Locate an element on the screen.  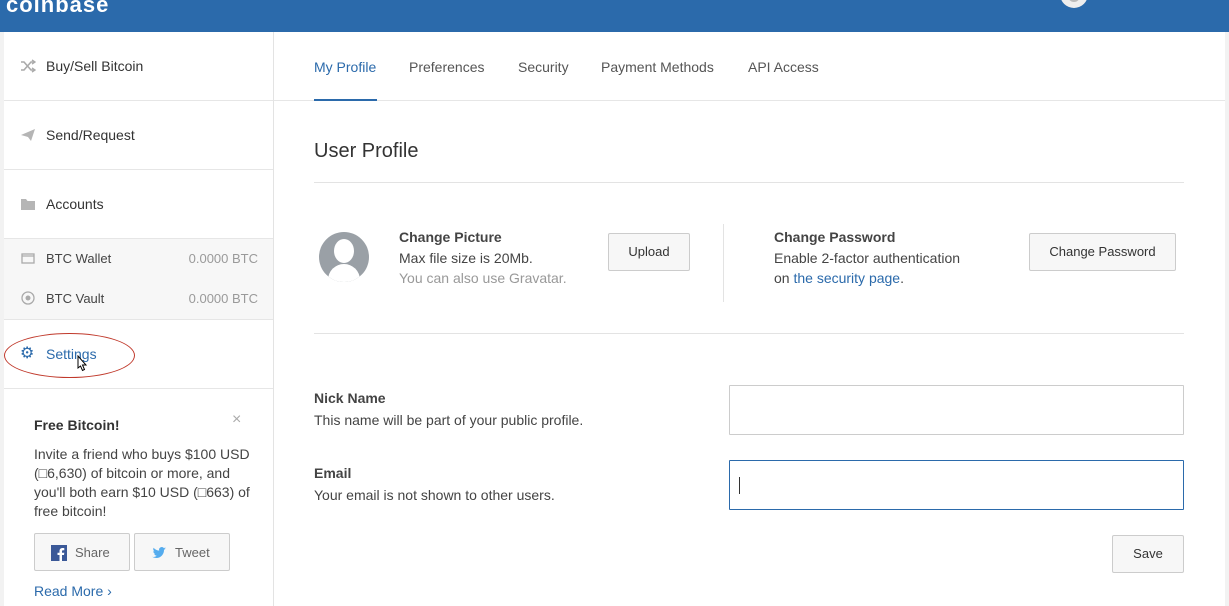
tab-api-access: API Access is located at coordinates (783, 67).